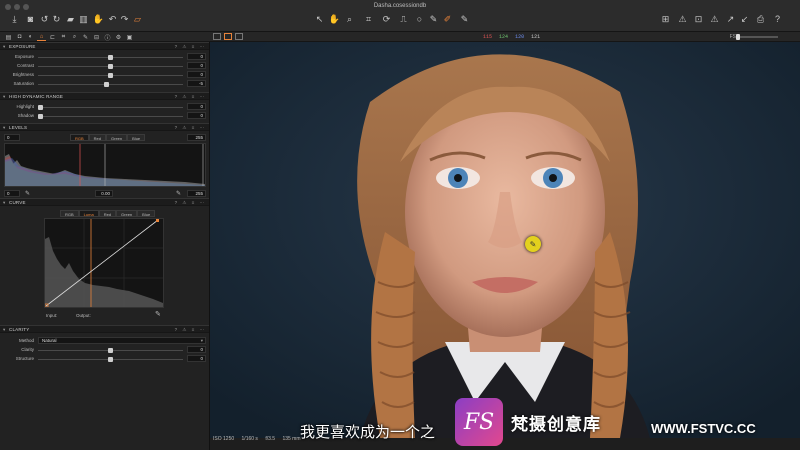 The height and width of the screenshot is (450, 800). What do you see at coordinates (98, 19) in the screenshot?
I see `hand-icon: ✋` at bounding box center [98, 19].